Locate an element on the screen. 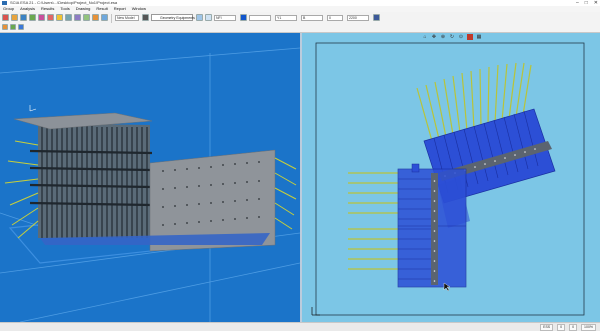  zoom-in-icon: ⊙ is located at coordinates (461, 37).